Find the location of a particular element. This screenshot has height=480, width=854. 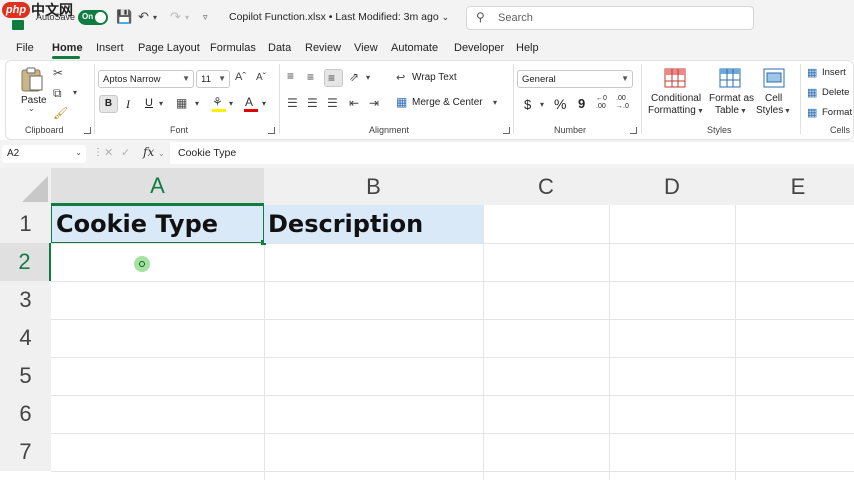

tab-automate: Automate is located at coordinates (414, 48).